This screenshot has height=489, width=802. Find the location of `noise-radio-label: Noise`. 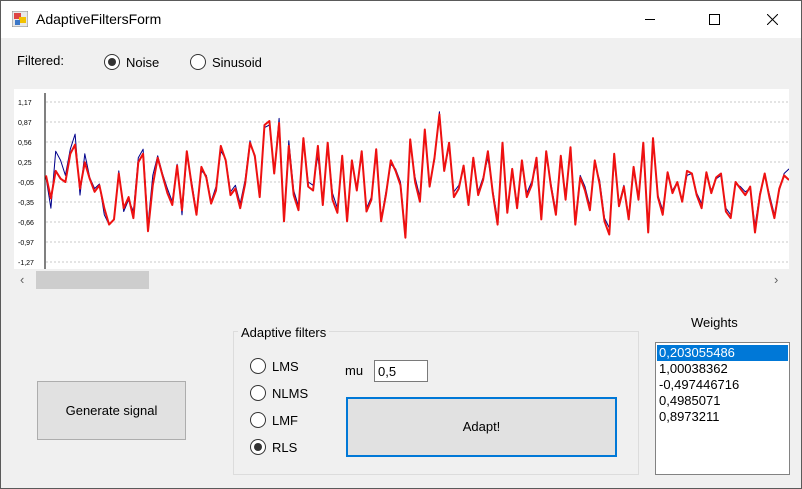

noise-radio-label: Noise is located at coordinates (142, 62).